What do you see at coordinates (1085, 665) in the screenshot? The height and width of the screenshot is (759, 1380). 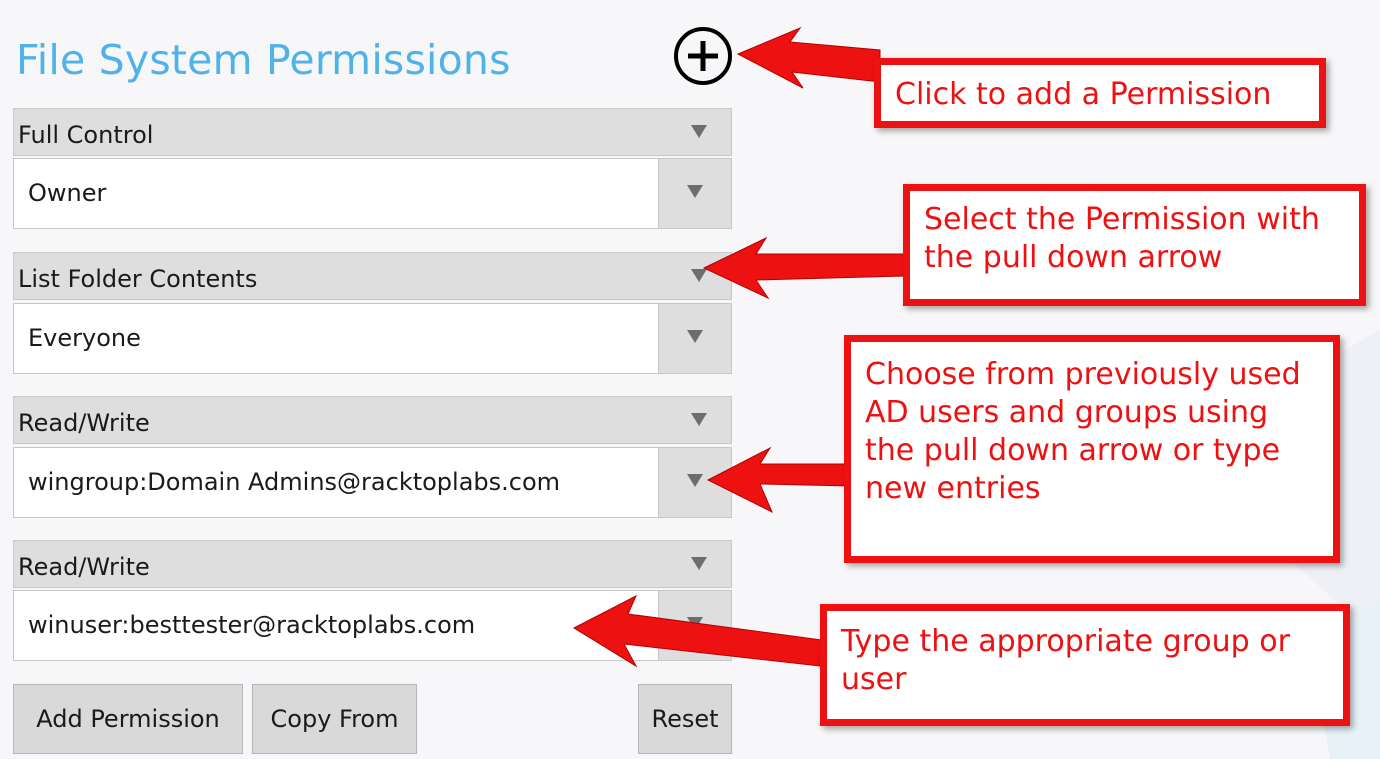 I see `callout-type: Type the appropriate group or user` at bounding box center [1085, 665].